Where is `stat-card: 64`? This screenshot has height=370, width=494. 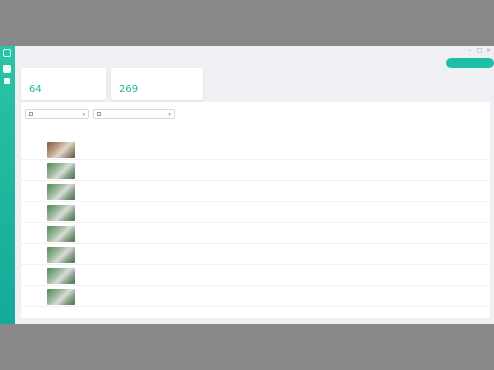
stat-card: 64 is located at coordinates (63, 84).